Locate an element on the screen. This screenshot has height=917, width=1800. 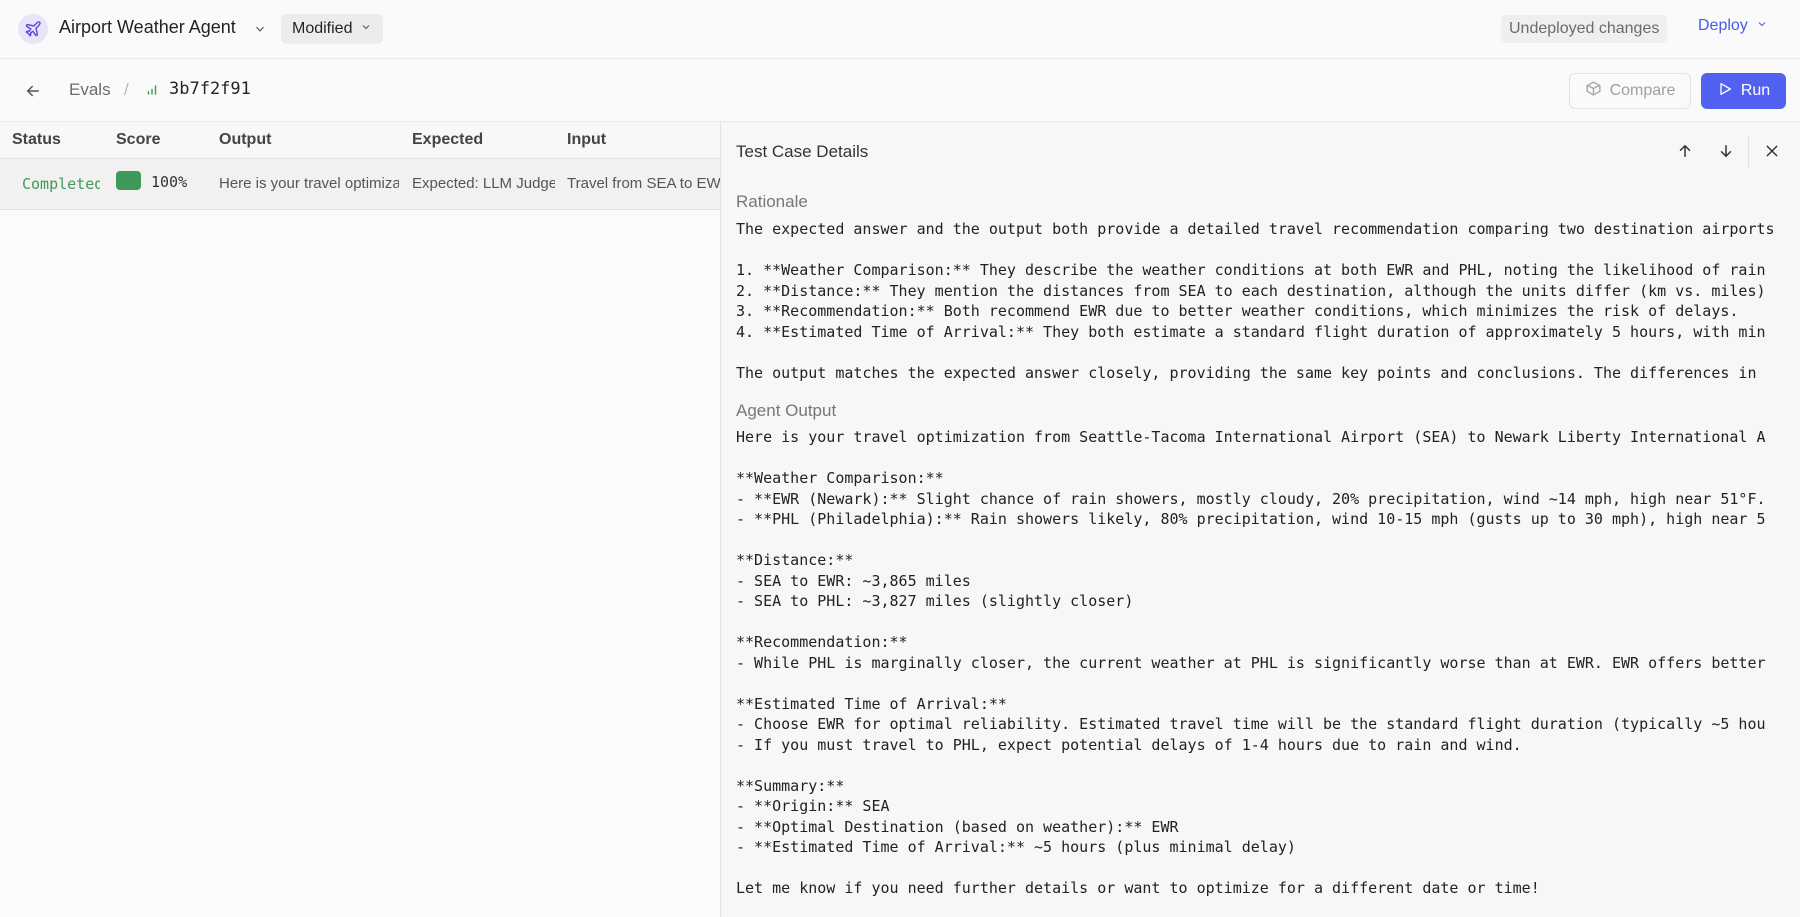
close-icon is located at coordinates (1772, 151).